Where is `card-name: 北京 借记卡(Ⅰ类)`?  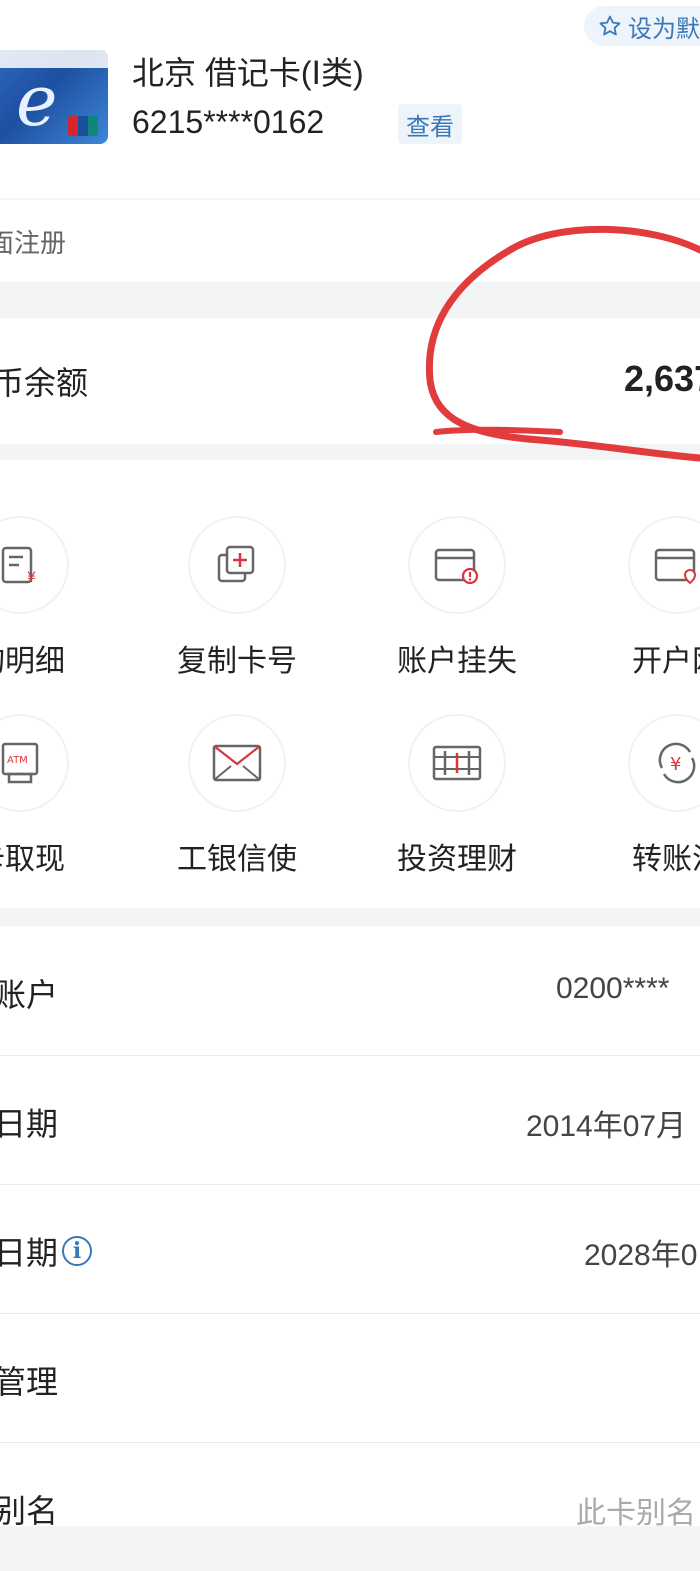 card-name: 北京 借记卡(Ⅰ类) is located at coordinates (248, 73).